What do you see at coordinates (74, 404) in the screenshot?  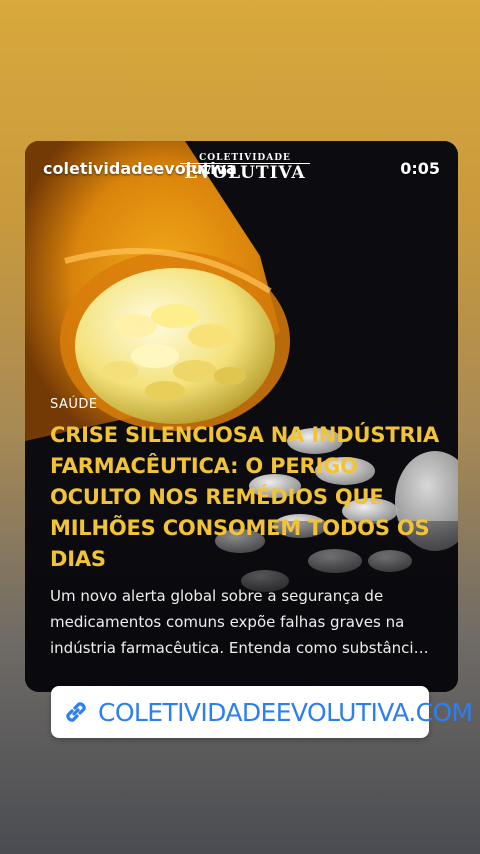 I see `article-category: SAÚDE` at bounding box center [74, 404].